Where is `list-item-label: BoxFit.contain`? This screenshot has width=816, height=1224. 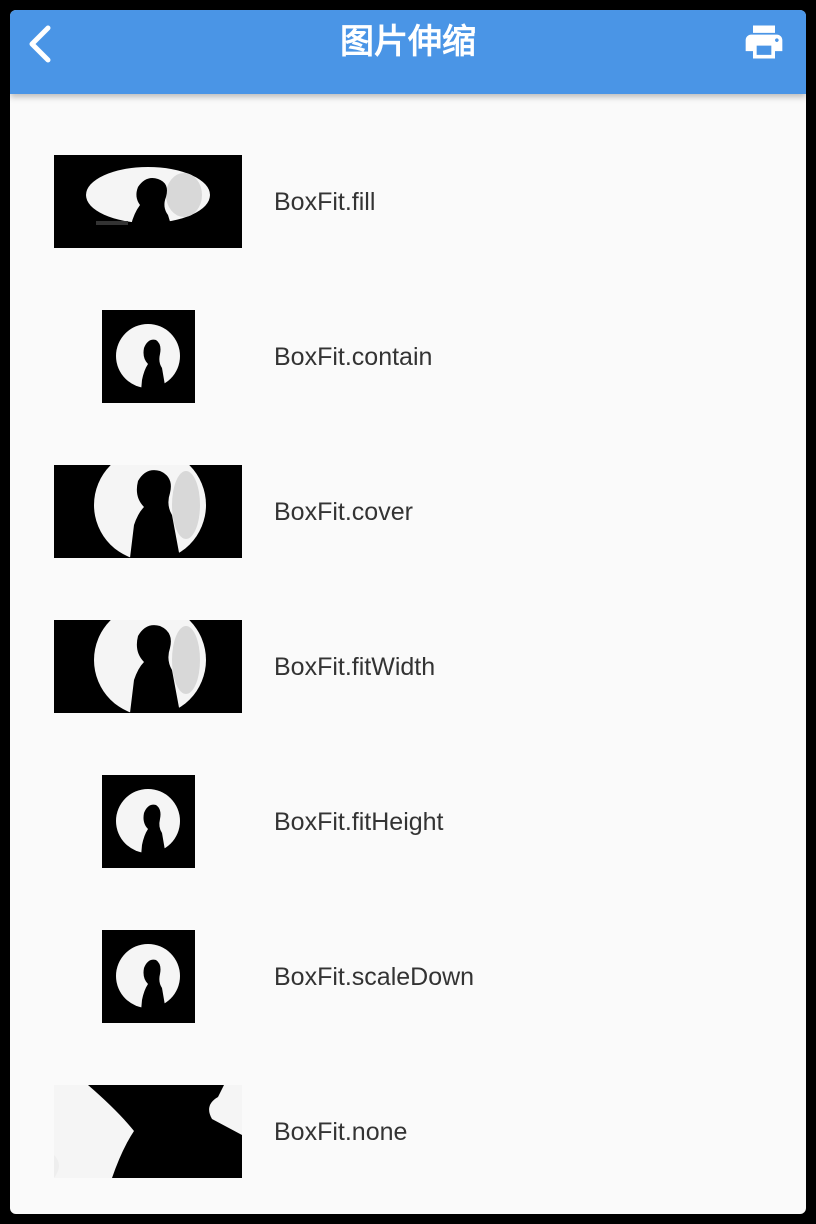
list-item-label: BoxFit.contain is located at coordinates (353, 357).